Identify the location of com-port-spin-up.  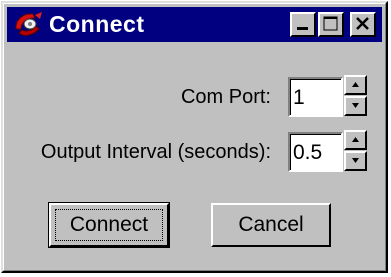
(355, 85).